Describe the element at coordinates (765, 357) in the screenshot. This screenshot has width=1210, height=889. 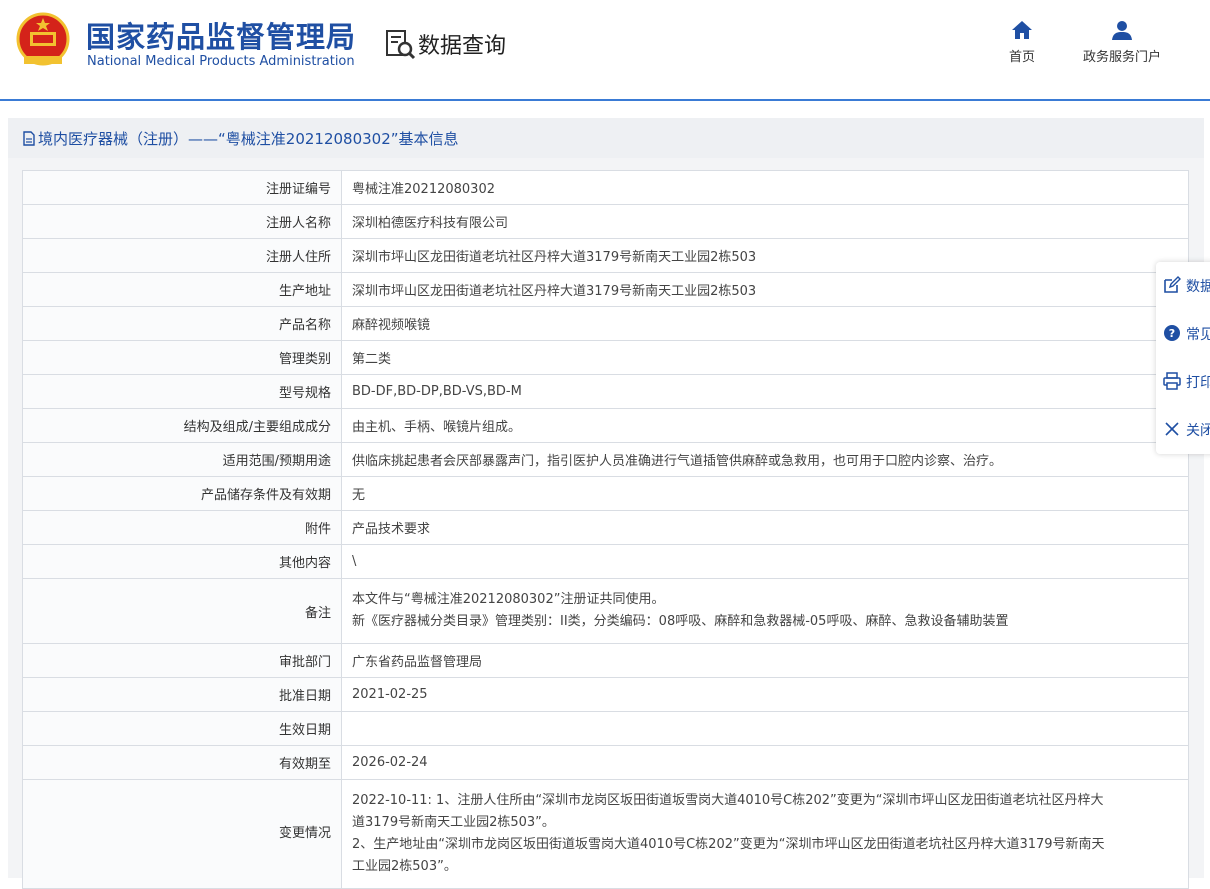
I see `row-value: 第二类` at that location.